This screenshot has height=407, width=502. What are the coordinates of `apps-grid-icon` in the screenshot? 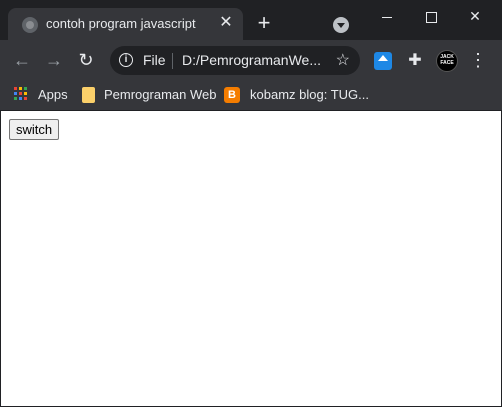 It's located at (21, 94).